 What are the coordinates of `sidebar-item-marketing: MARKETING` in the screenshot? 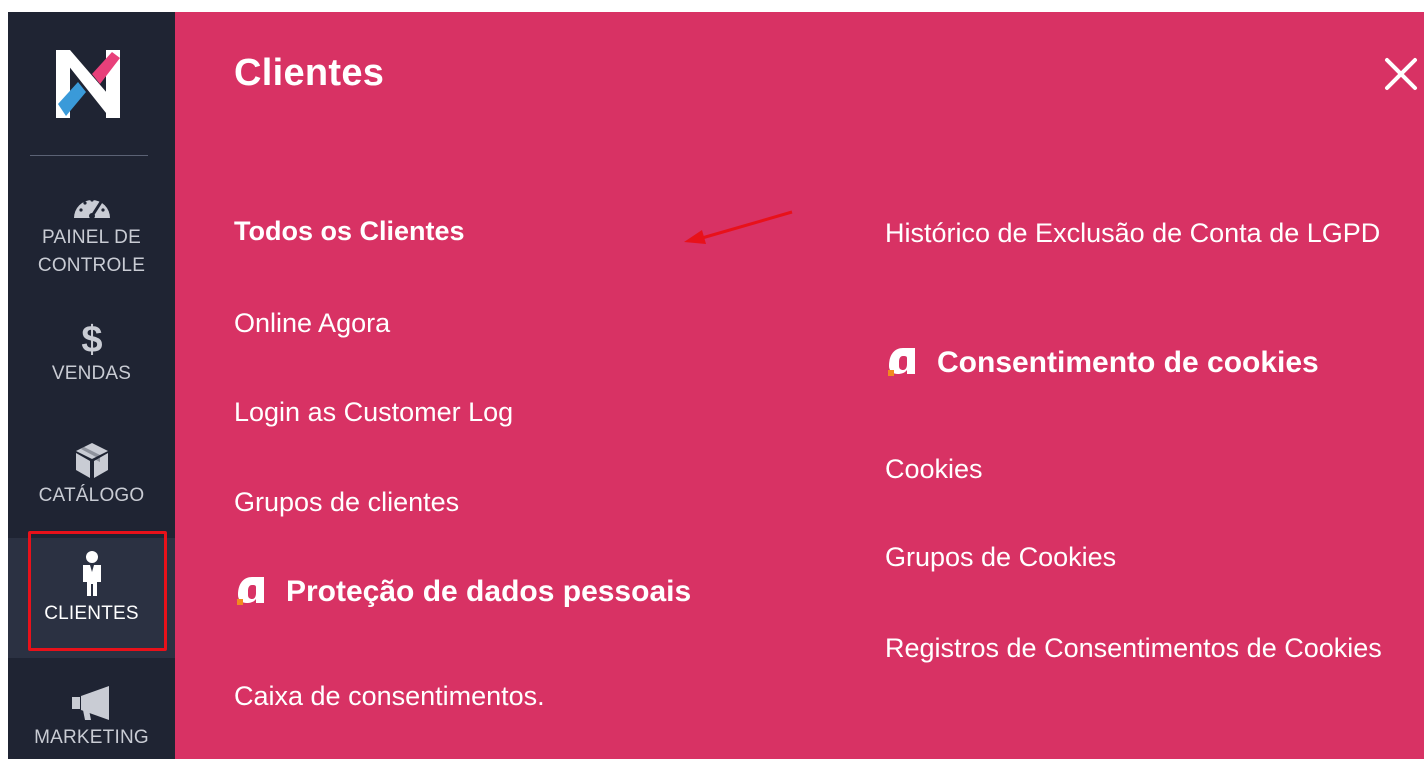 It's located at (91, 718).